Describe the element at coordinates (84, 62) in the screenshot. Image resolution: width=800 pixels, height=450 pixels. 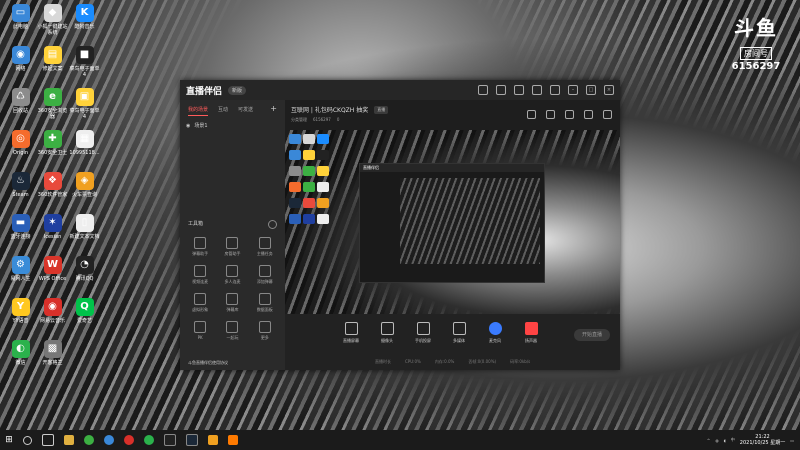
I see `desktop-icon: ■ 菜鸟电子面单4` at that location.